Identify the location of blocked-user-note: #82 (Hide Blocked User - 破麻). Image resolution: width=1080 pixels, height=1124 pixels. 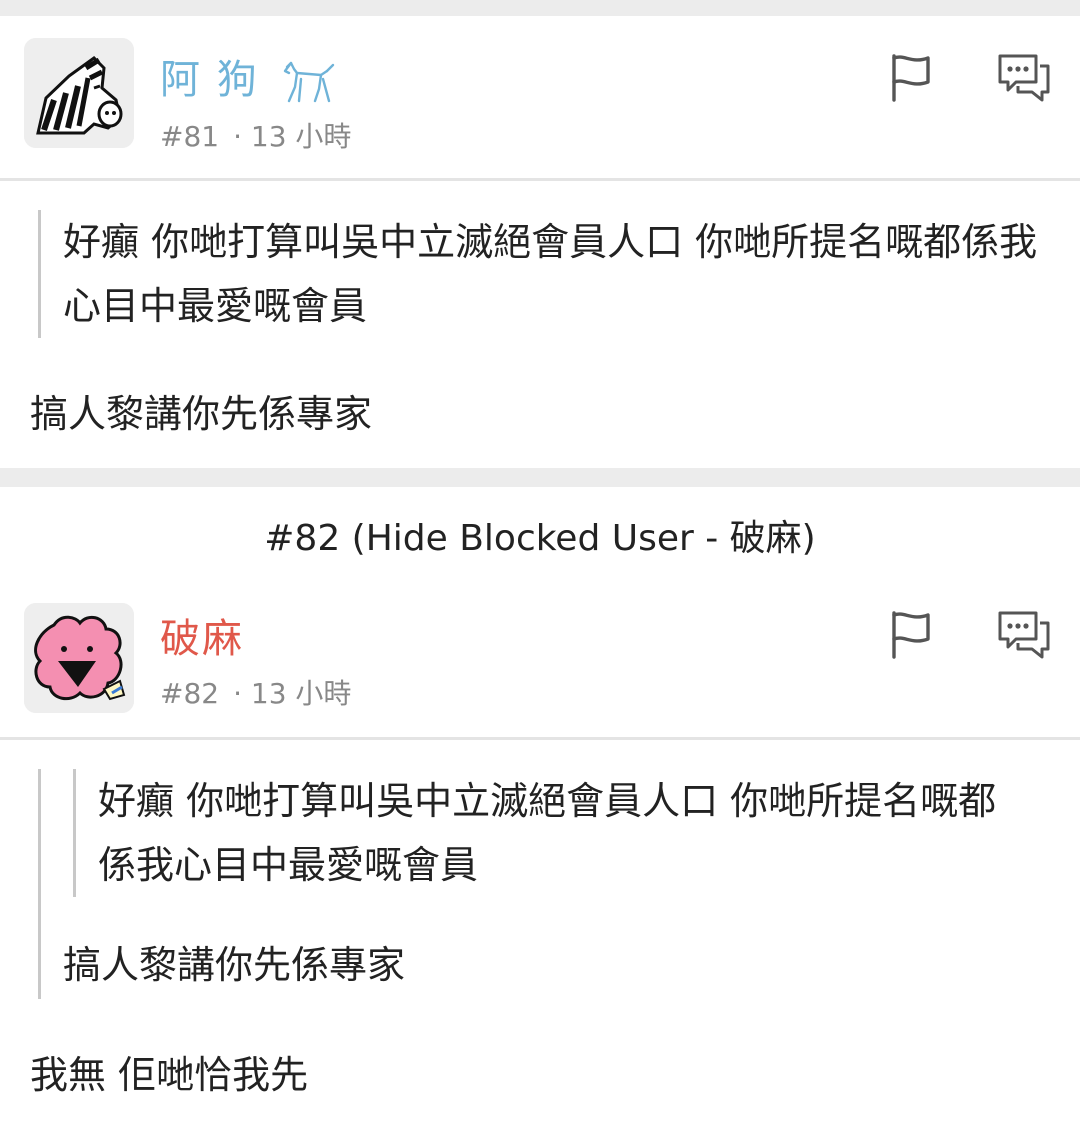
(540, 539).